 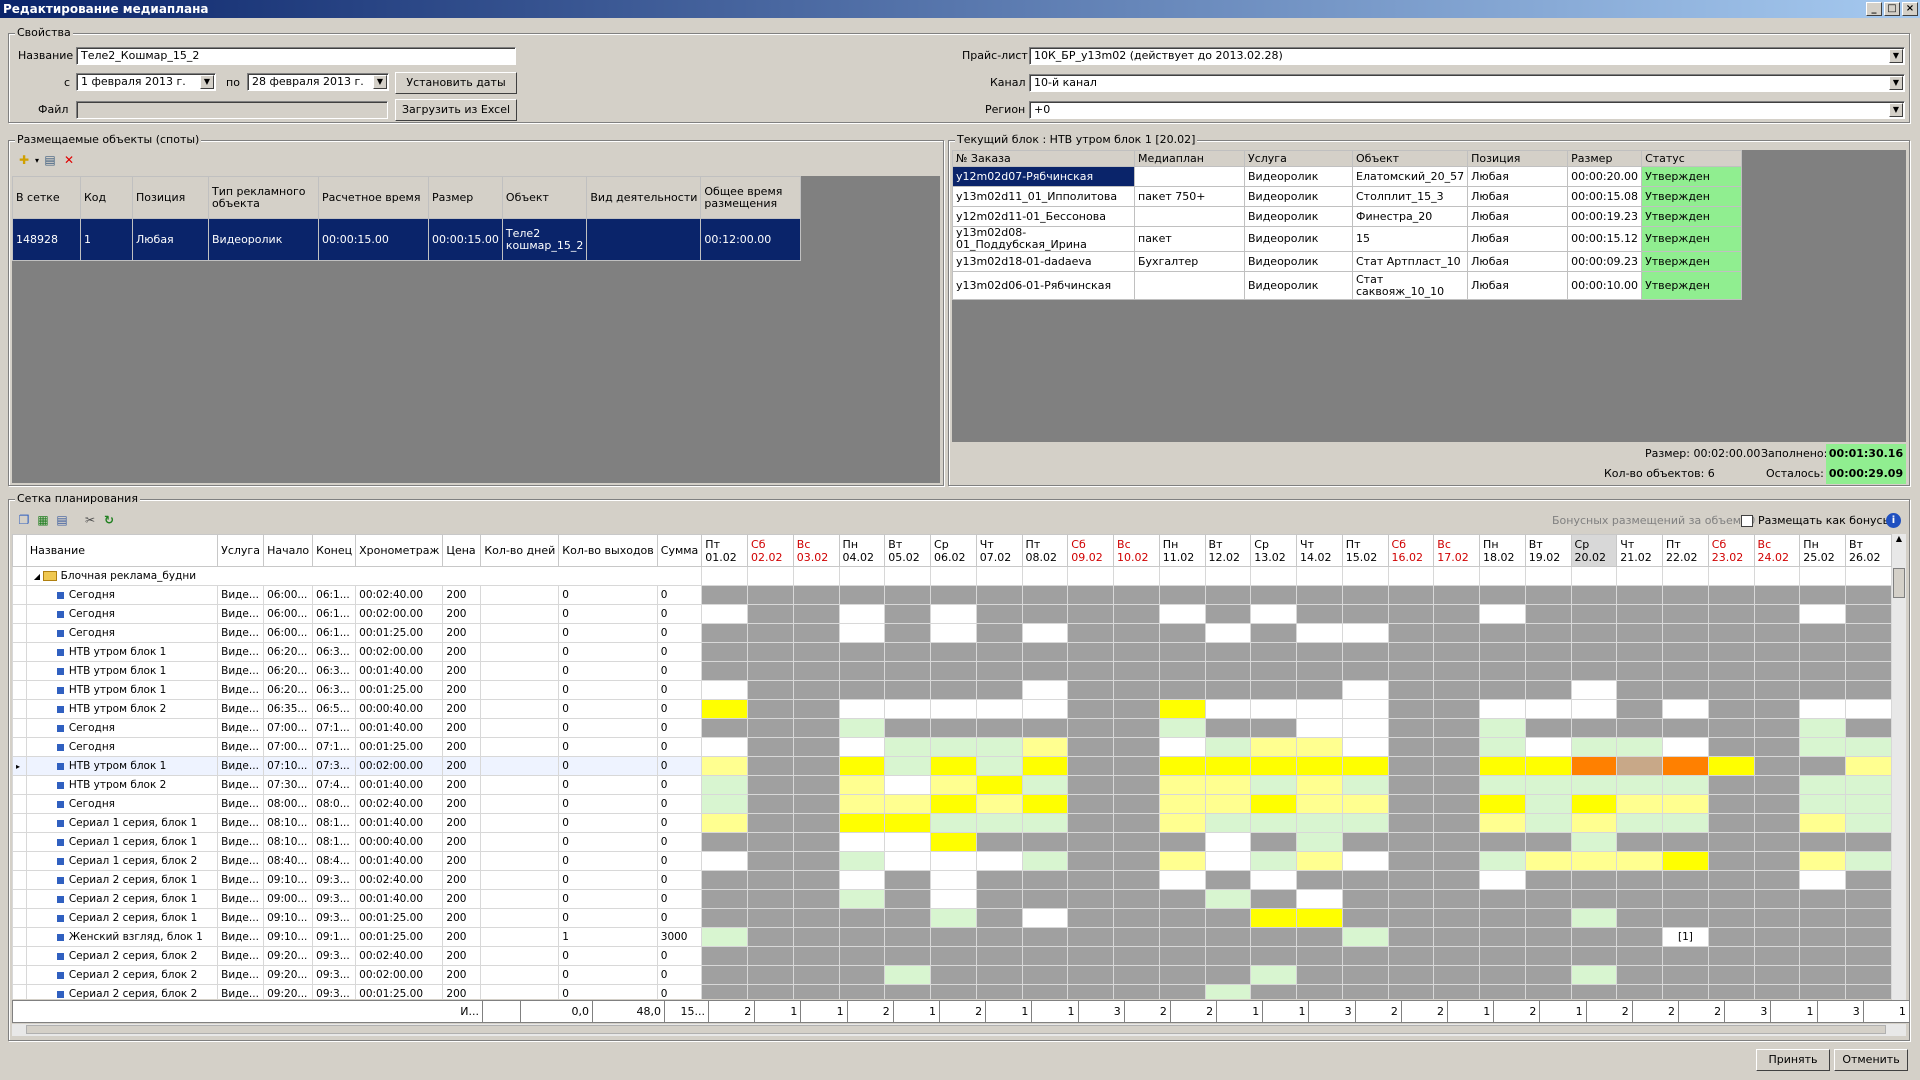 What do you see at coordinates (1189, 158) in the screenshot?
I see `orders-col-header: Медиаплан` at bounding box center [1189, 158].